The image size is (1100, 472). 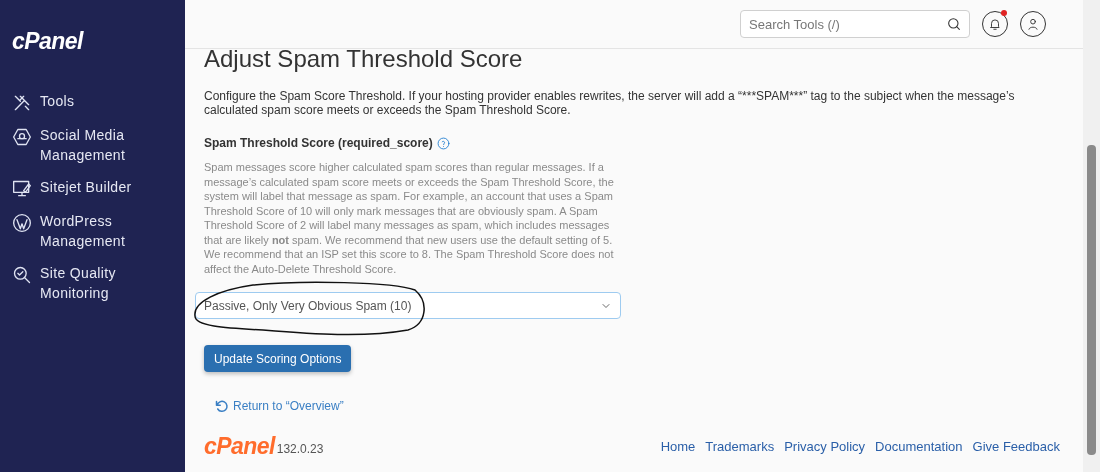 What do you see at coordinates (1091, 236) in the screenshot?
I see `scrollbar` at bounding box center [1091, 236].